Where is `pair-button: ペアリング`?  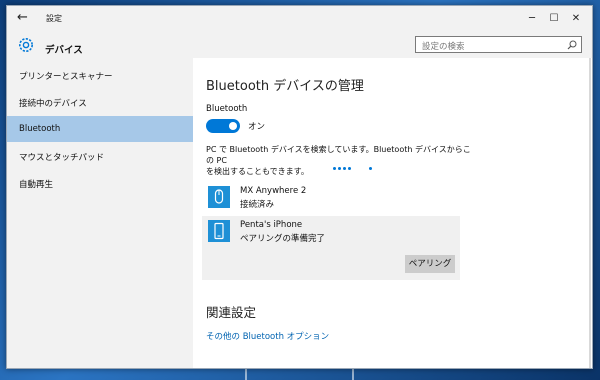 pair-button: ペアリング is located at coordinates (430, 264).